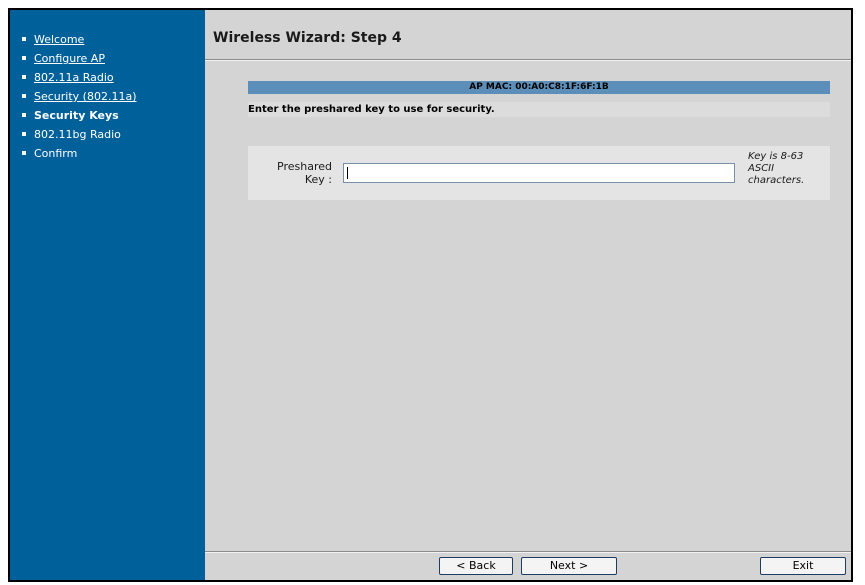  What do you see at coordinates (528, 60) in the screenshot?
I see `title-divider-highlight` at bounding box center [528, 60].